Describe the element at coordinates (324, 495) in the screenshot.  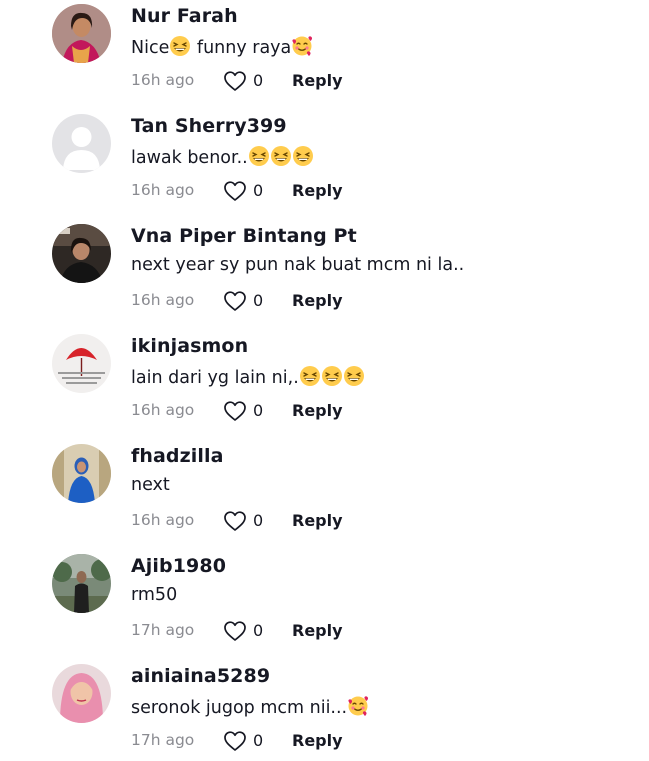
I see `comment-item: fhadzilla next 16h ago 0 Reply` at that location.